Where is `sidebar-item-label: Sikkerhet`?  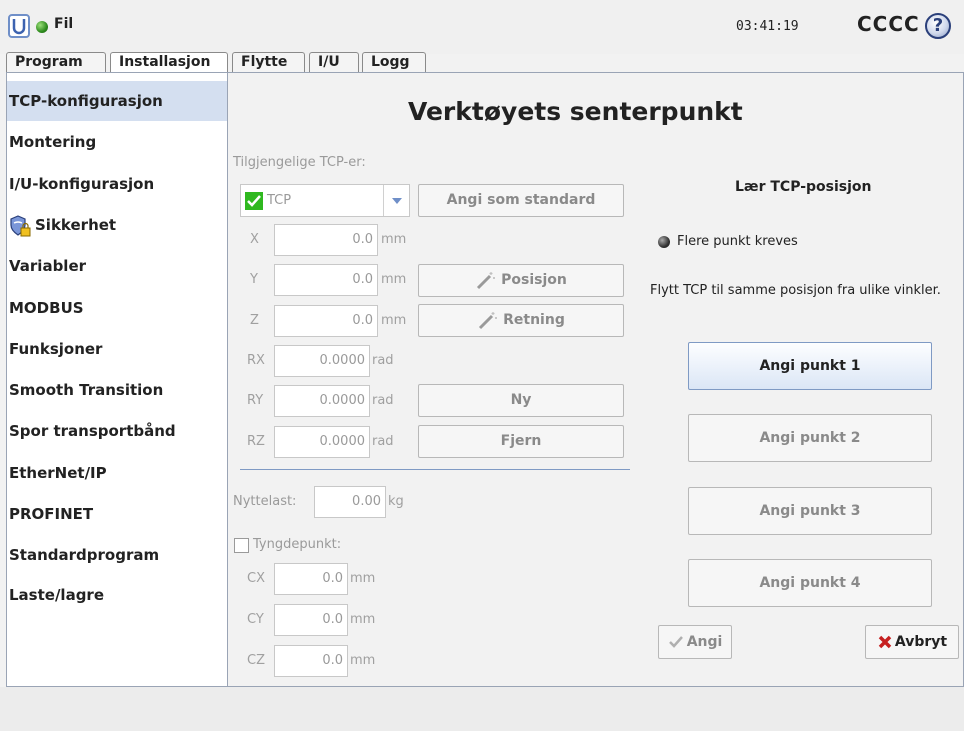
sidebar-item-label: Sikkerhet is located at coordinates (76, 225).